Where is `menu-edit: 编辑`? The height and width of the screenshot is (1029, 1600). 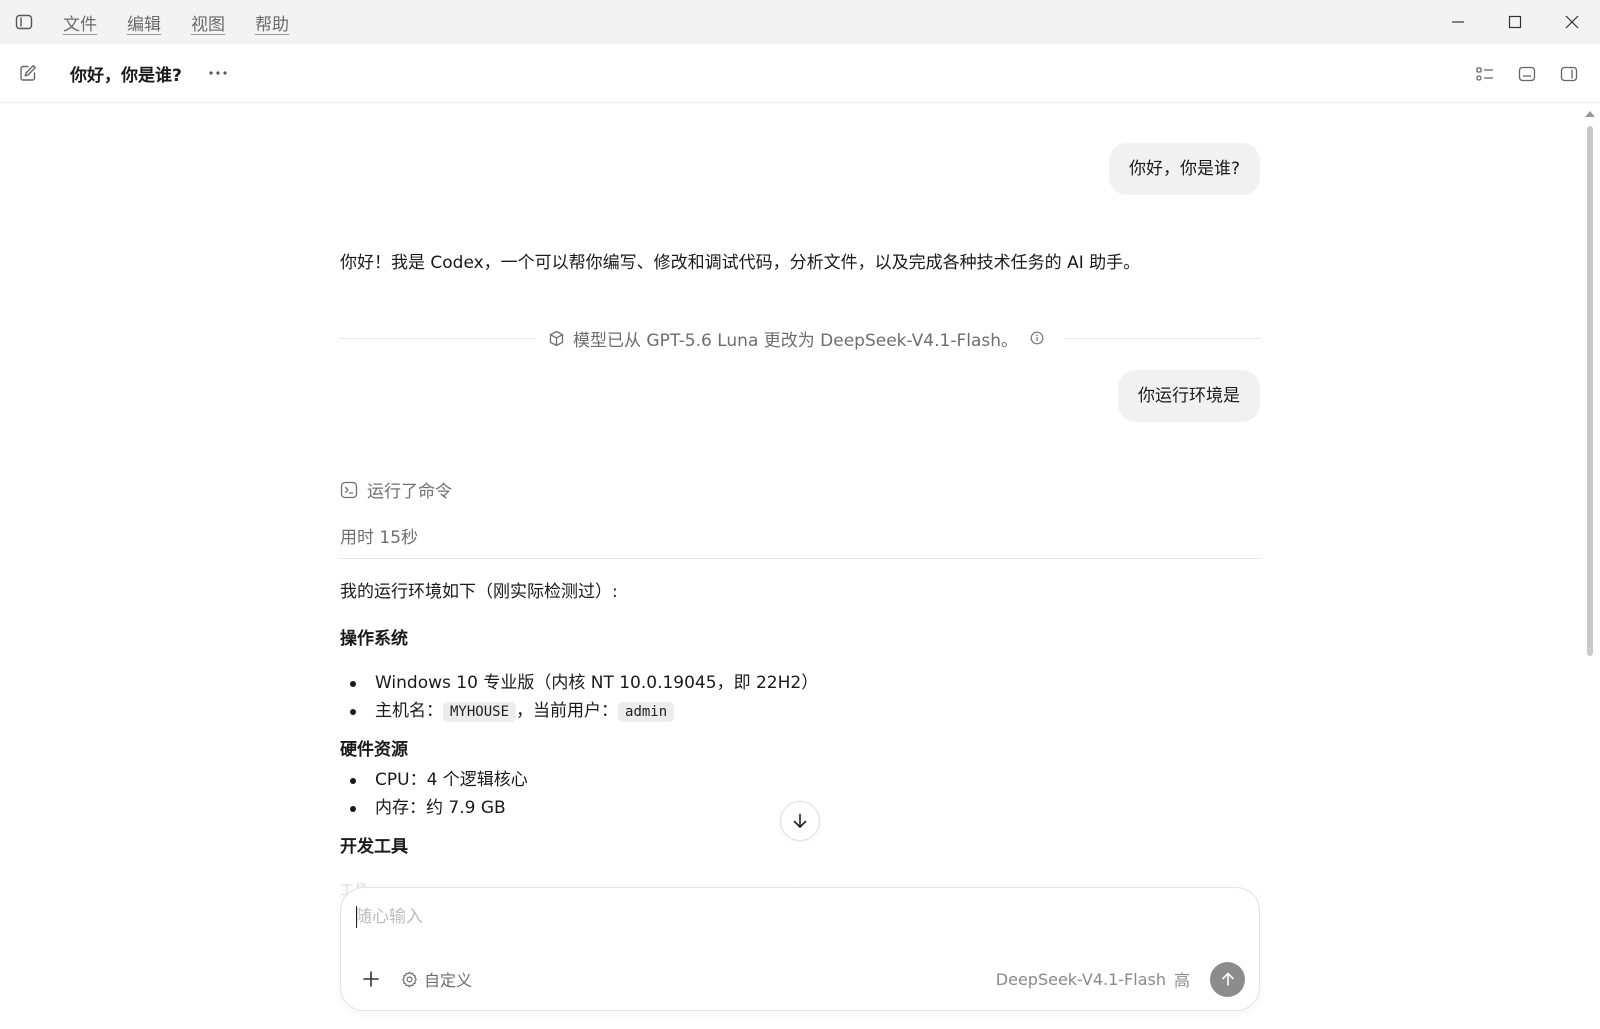
menu-edit: 编辑 is located at coordinates (144, 22).